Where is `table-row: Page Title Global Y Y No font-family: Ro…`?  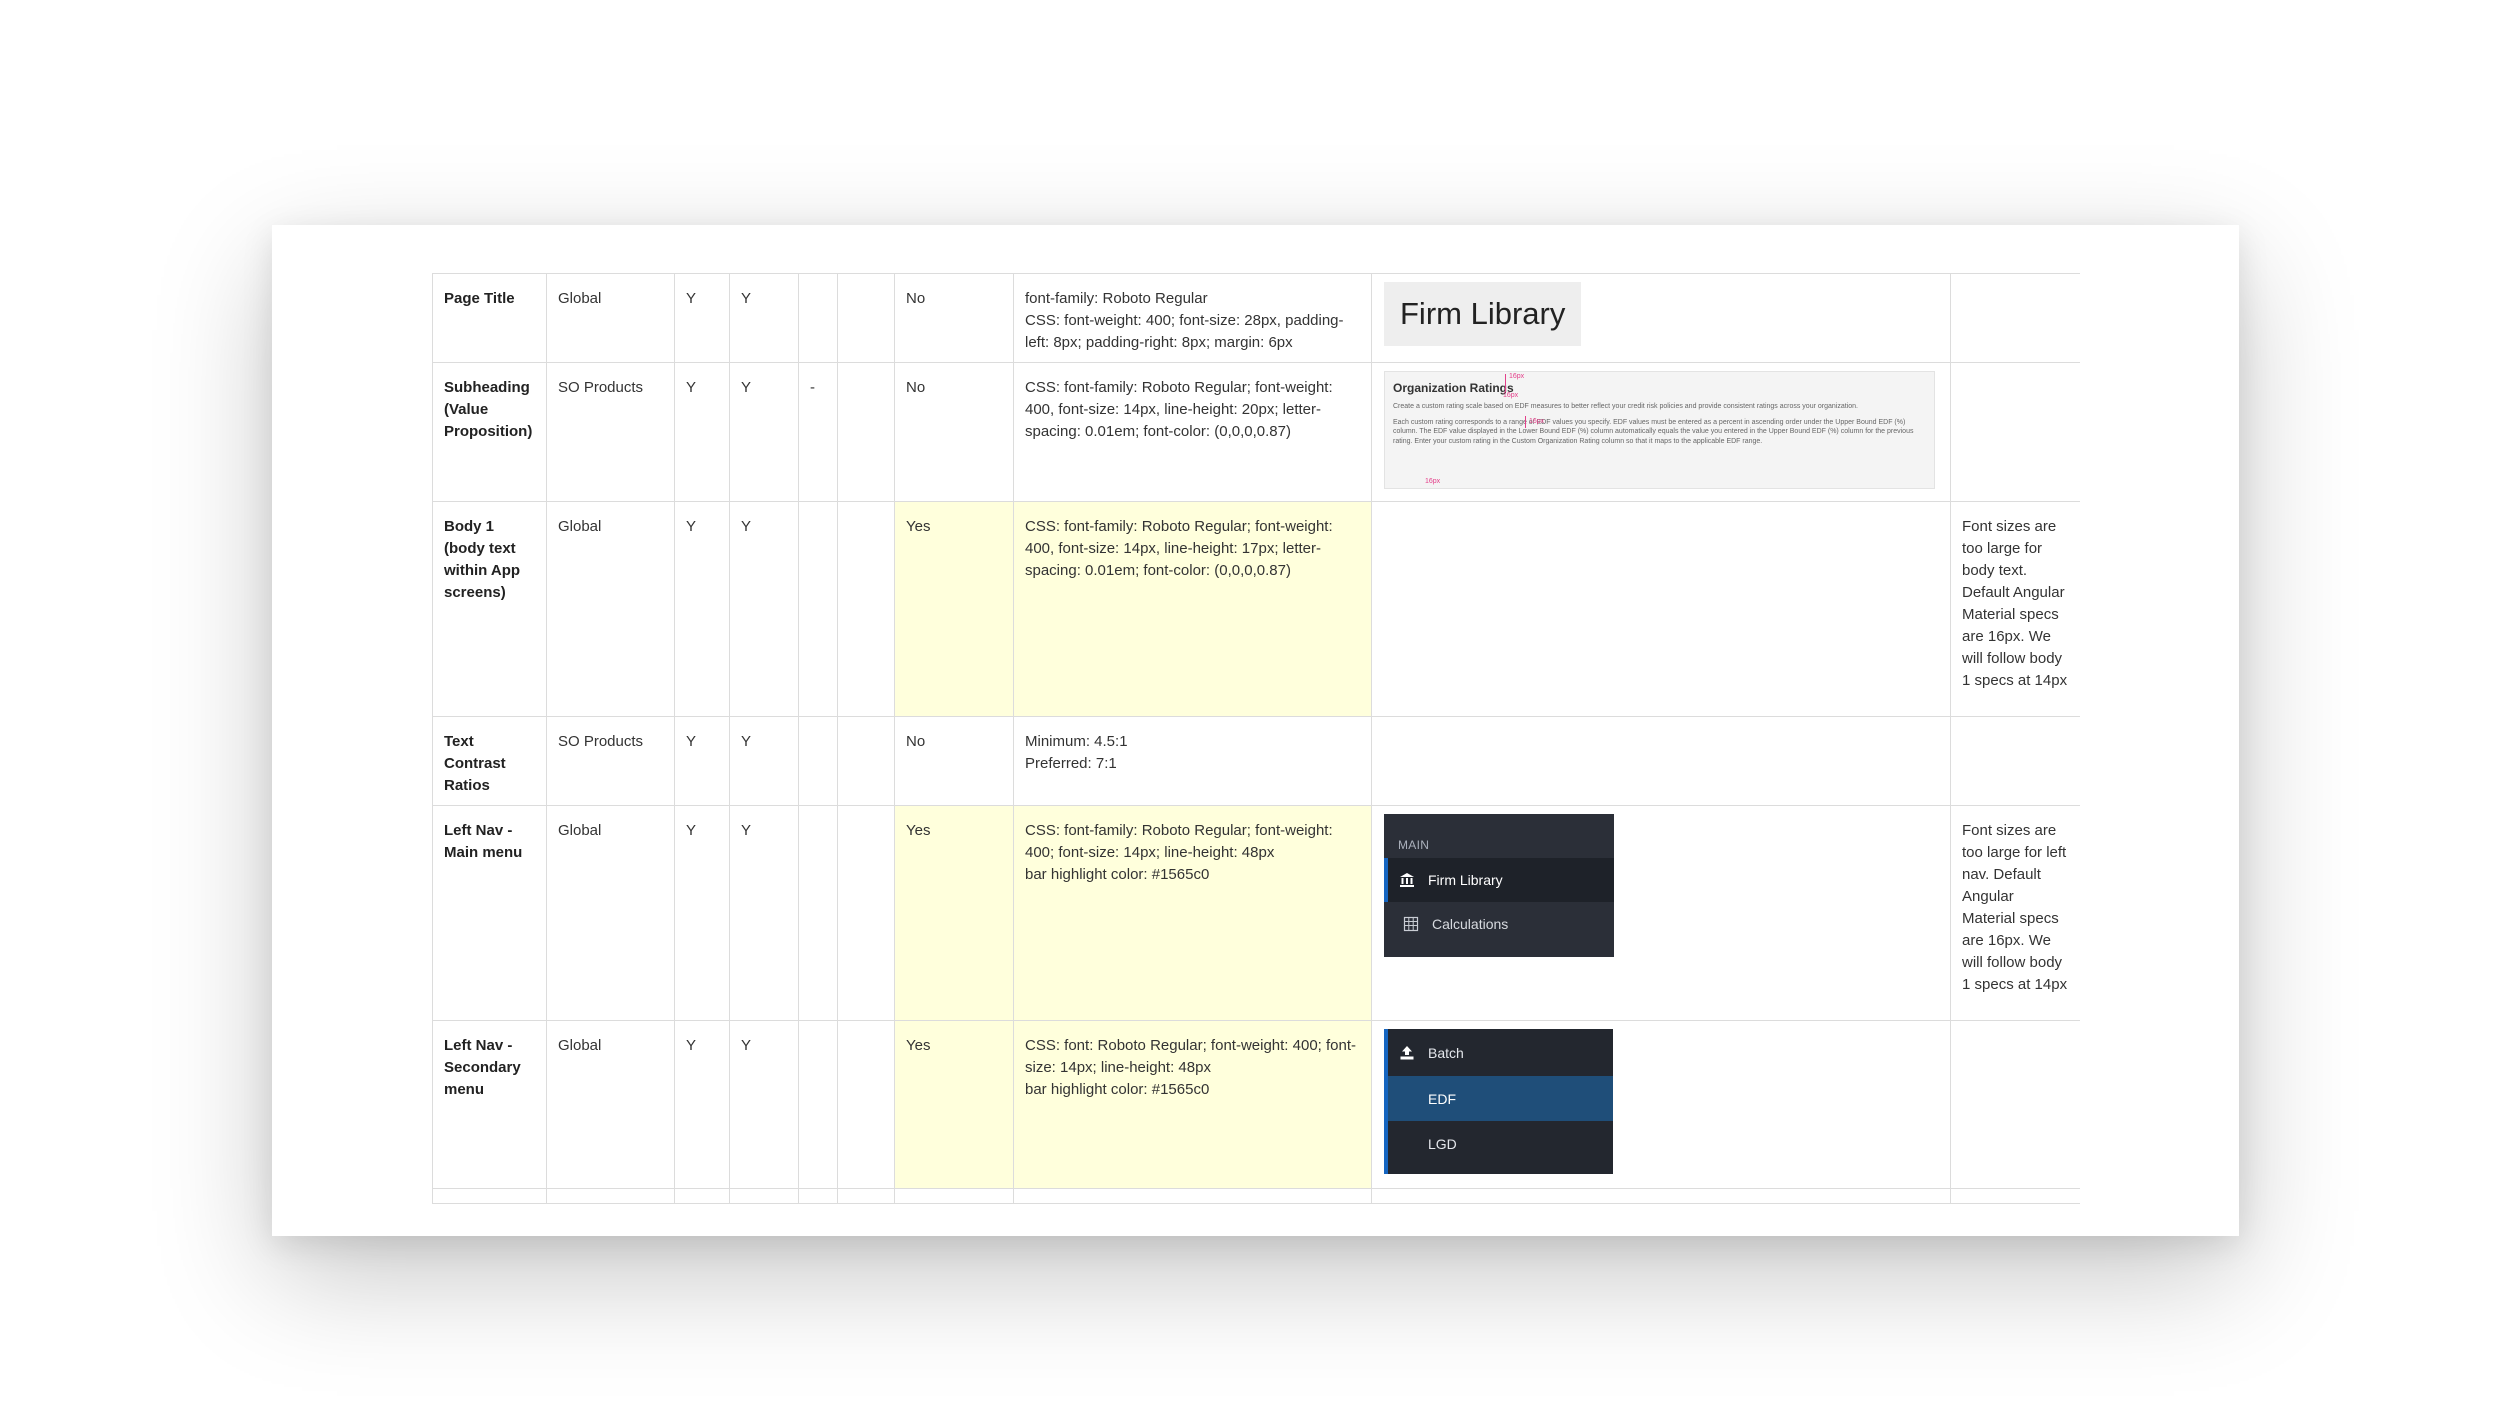
table-row: Page Title Global Y Y No font-family: Ro… is located at coordinates (1256, 318).